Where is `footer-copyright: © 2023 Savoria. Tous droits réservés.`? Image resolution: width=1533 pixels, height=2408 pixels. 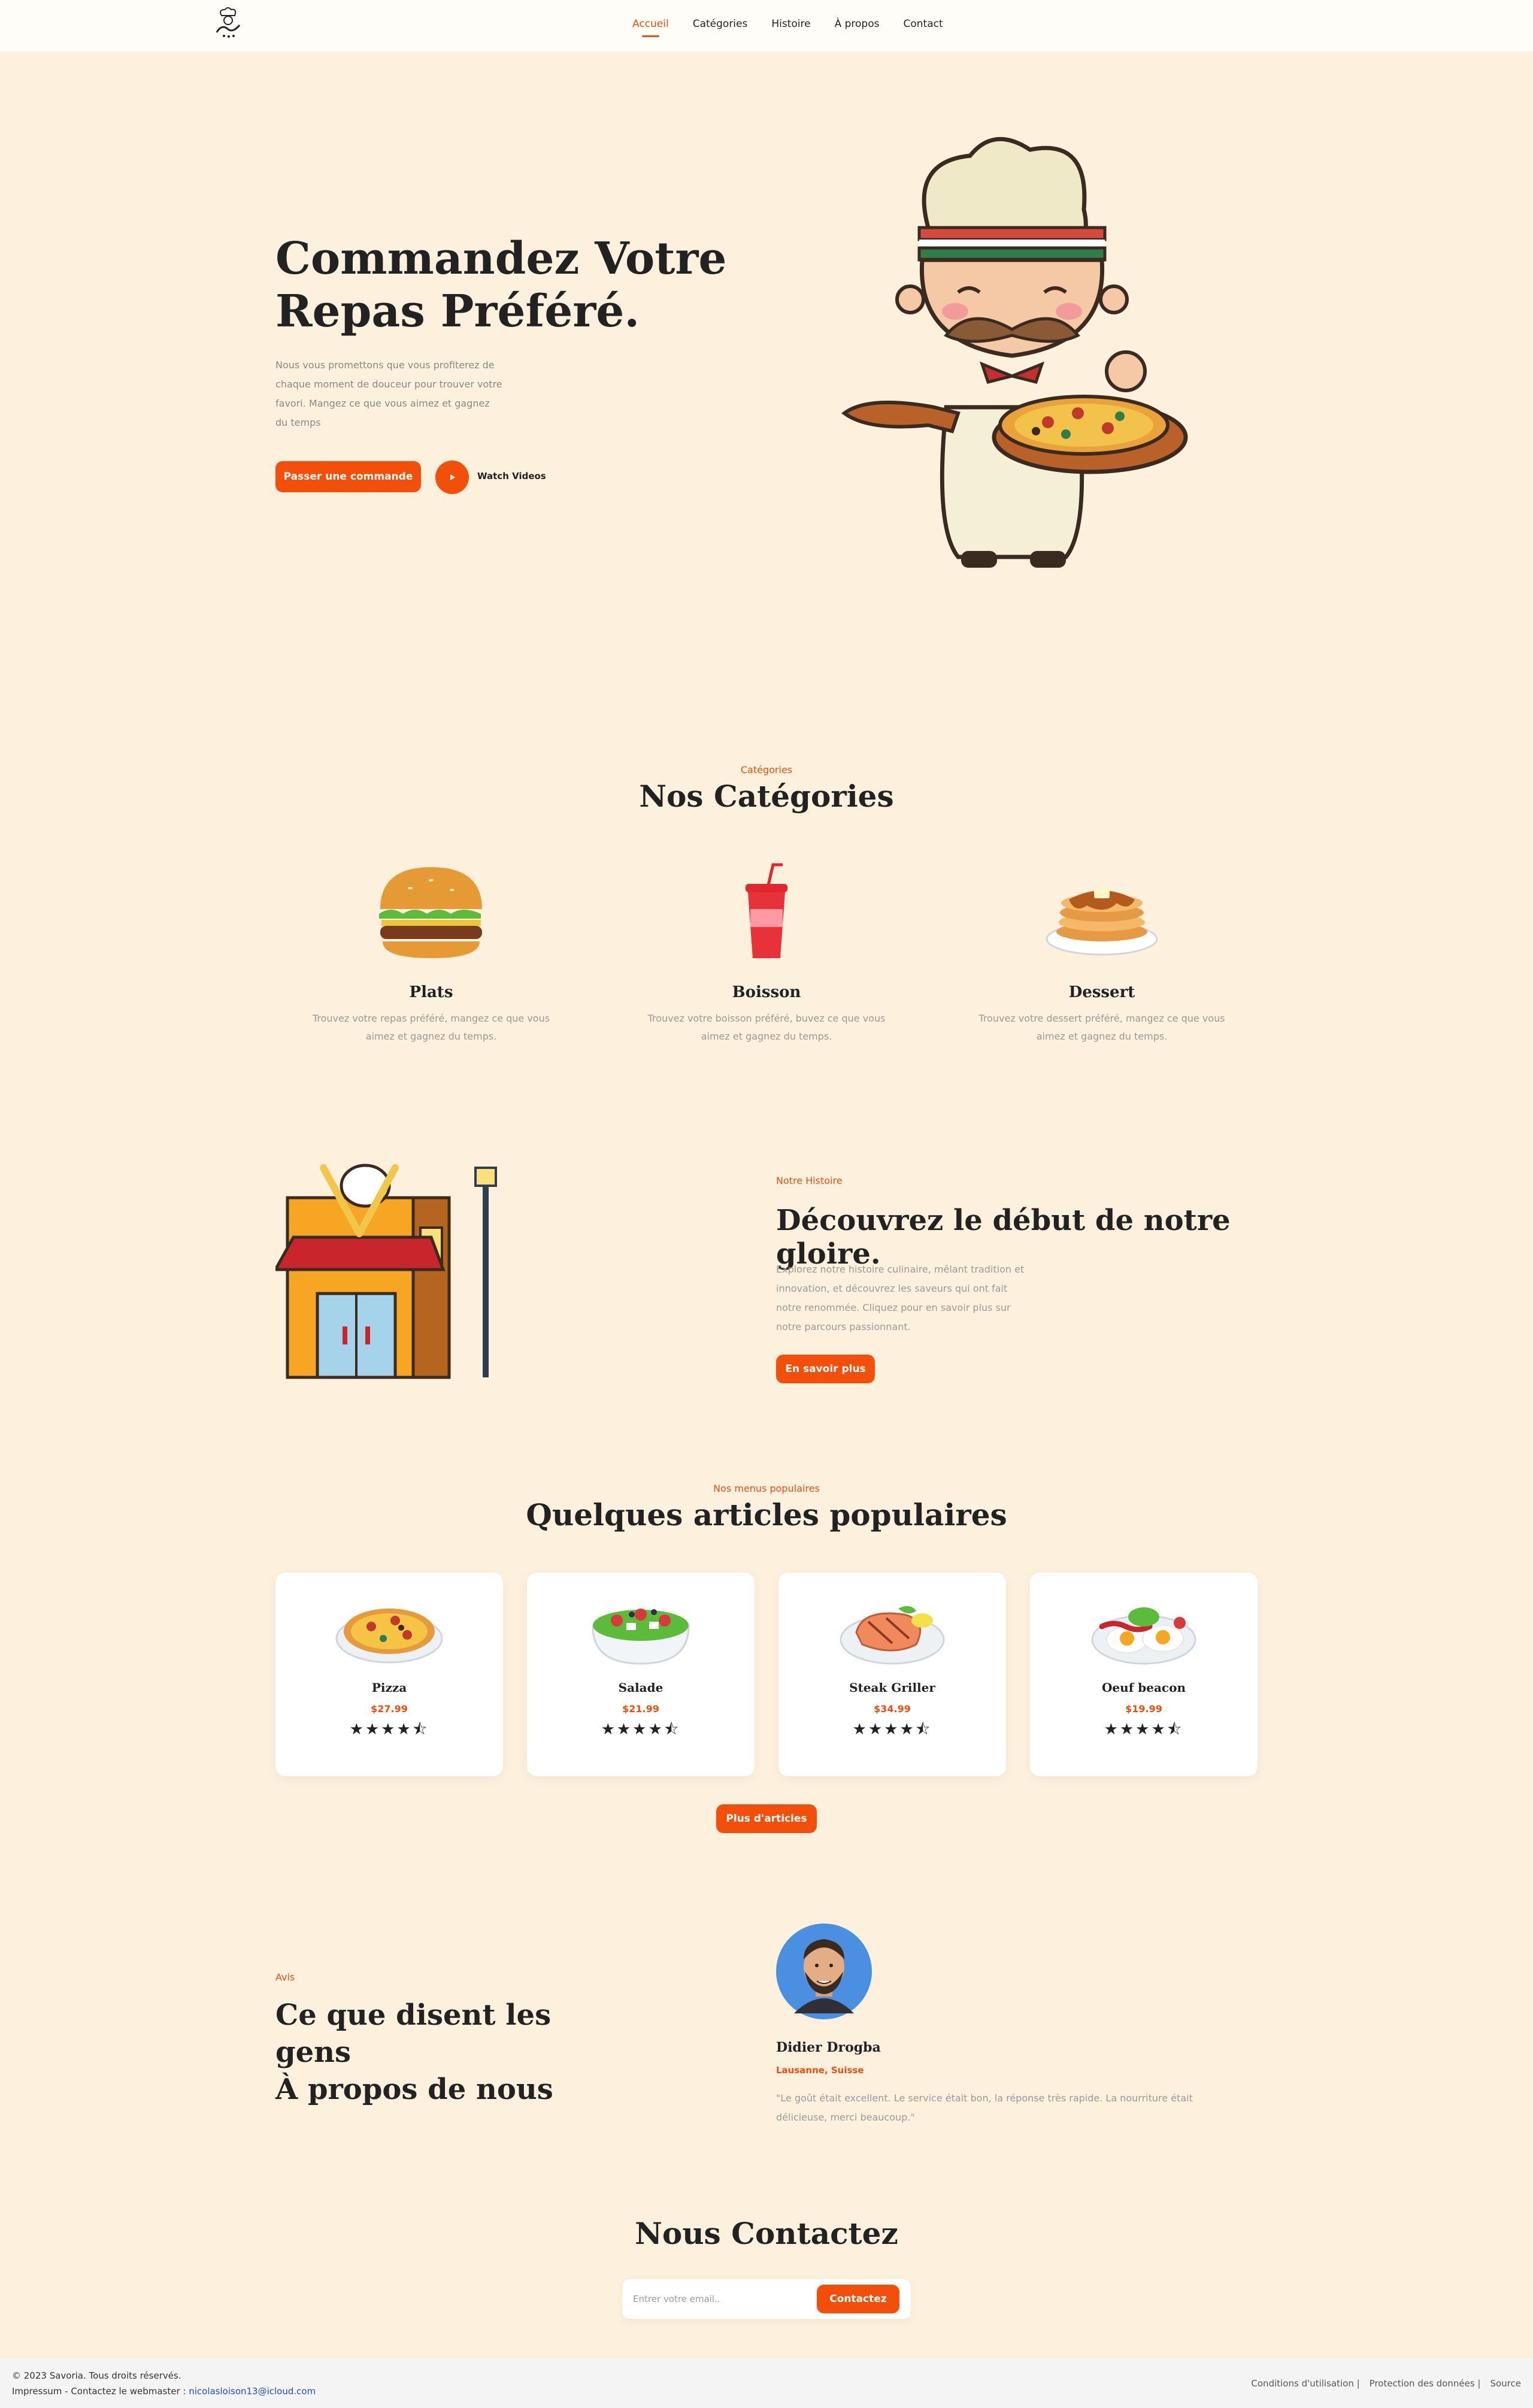
footer-copyright: © 2023 Savoria. Tous droits réservés. is located at coordinates (97, 2375).